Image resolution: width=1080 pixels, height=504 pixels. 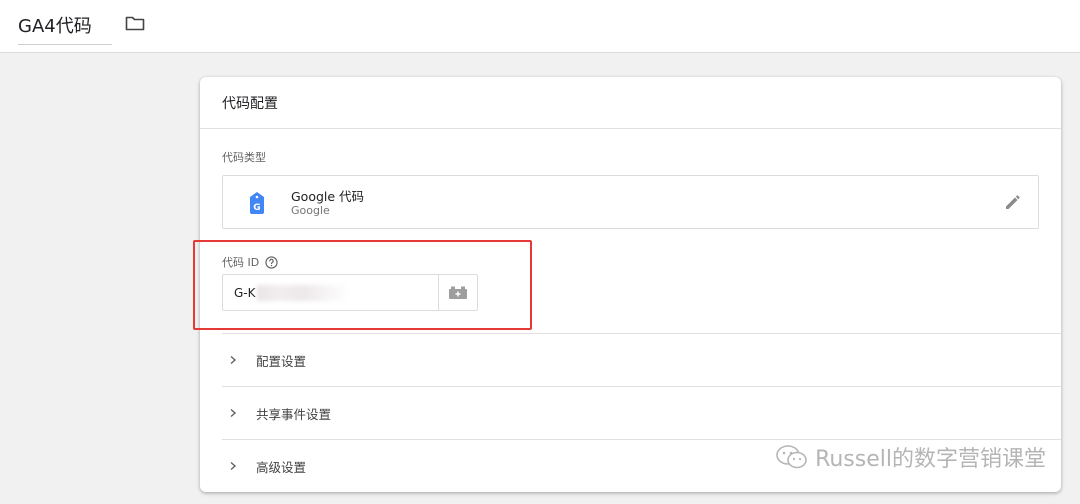 I want to click on tag-id-label: 代码 ID, so click(x=241, y=262).